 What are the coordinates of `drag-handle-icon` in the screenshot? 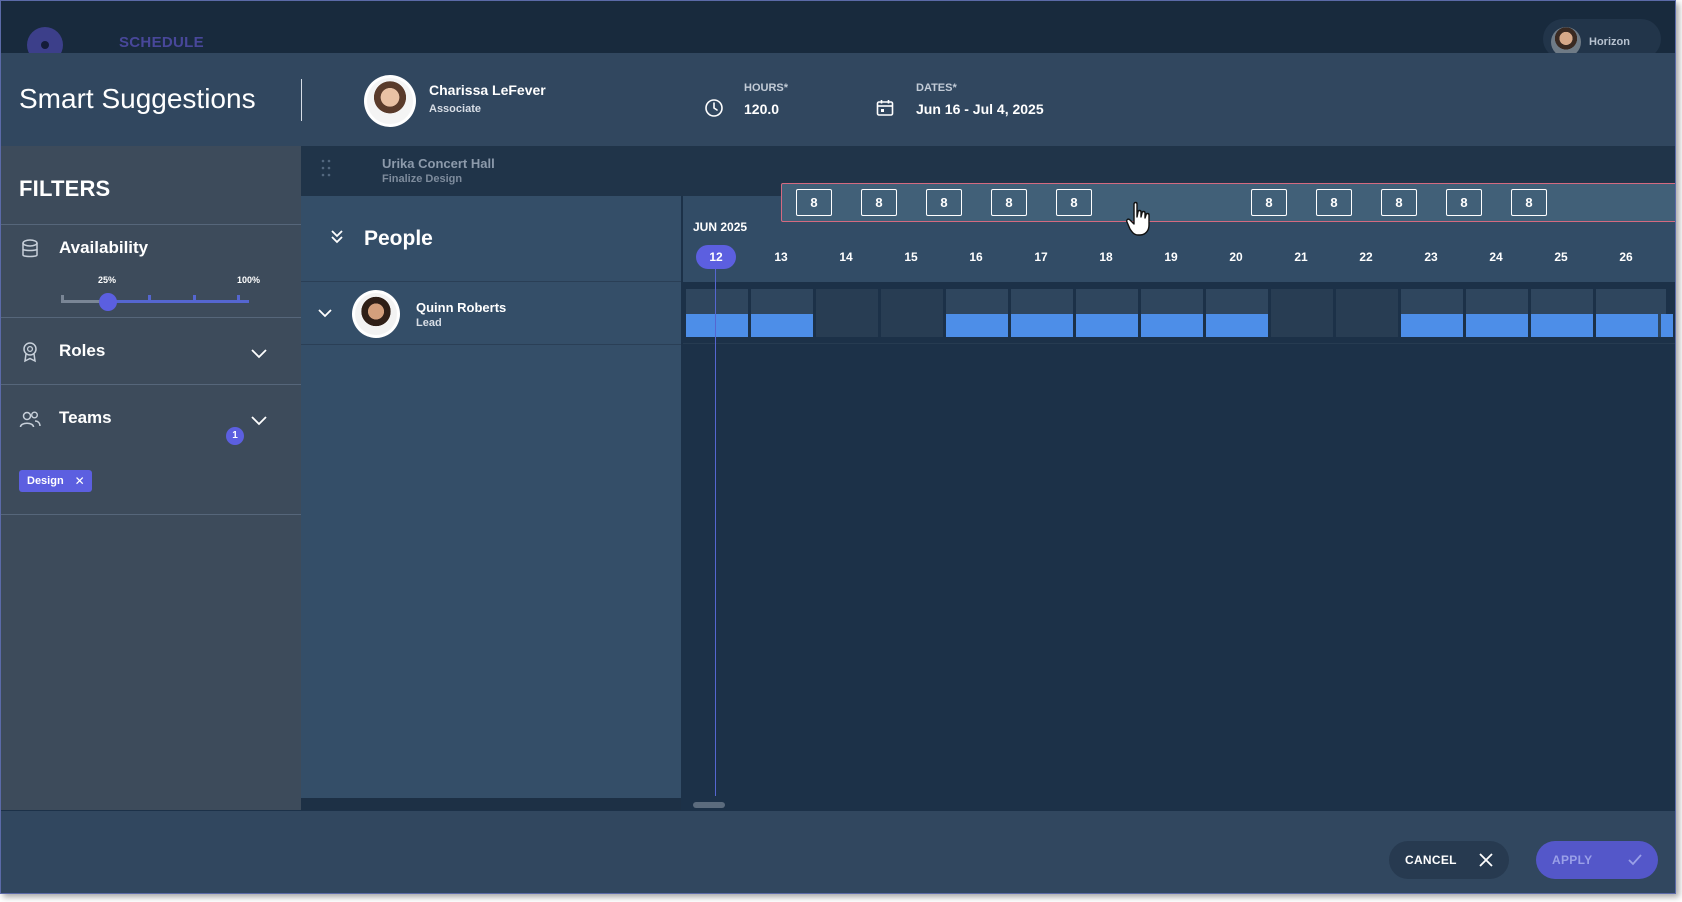 It's located at (326, 168).